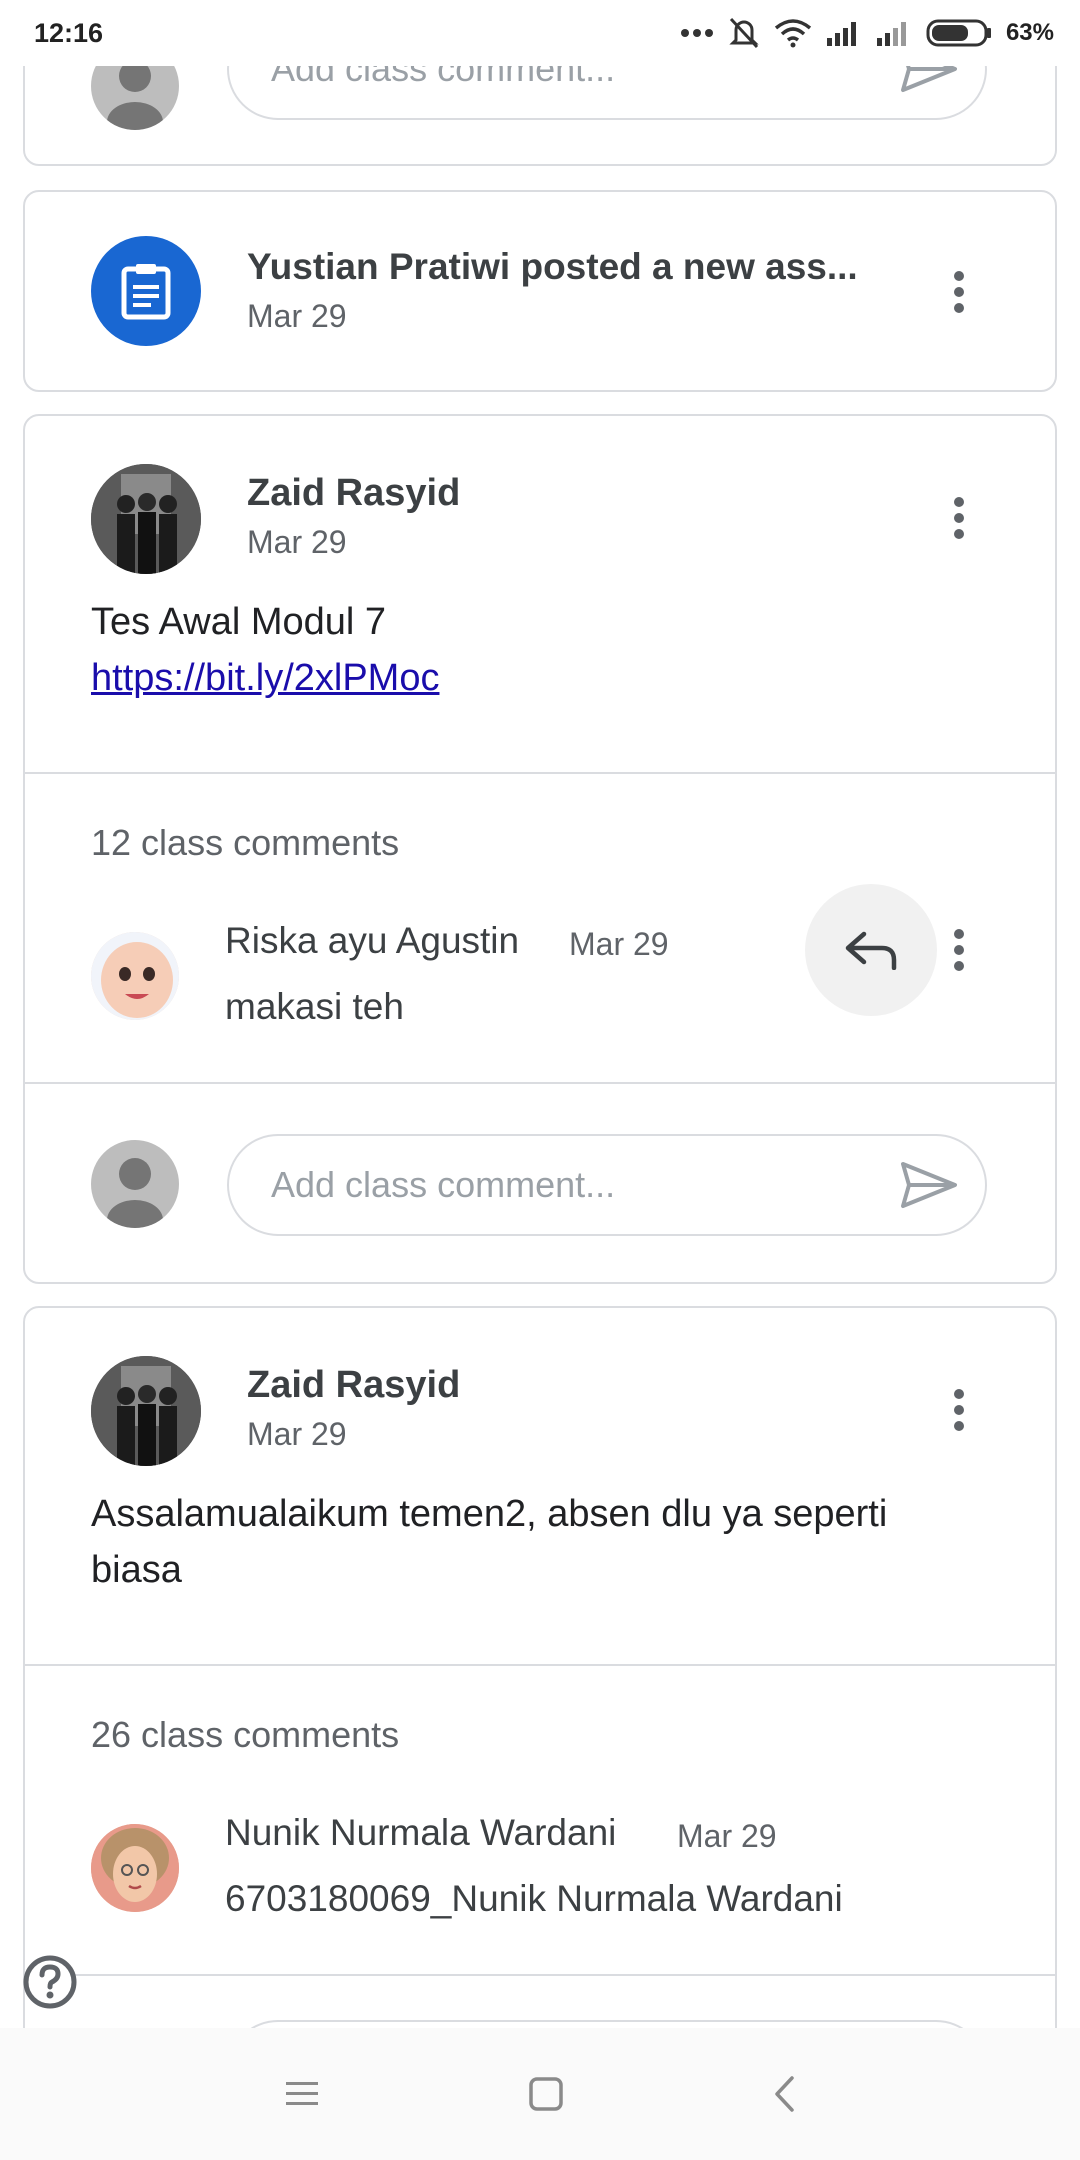 The image size is (1080, 2160). Describe the element at coordinates (784, 2094) in the screenshot. I see `back-icon` at that location.